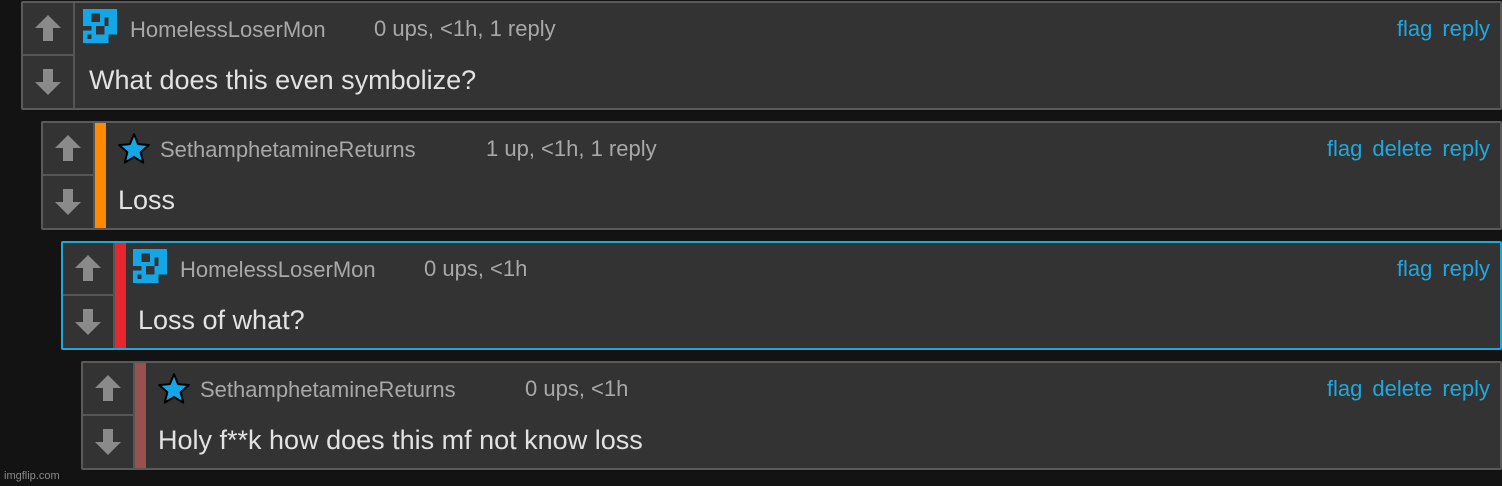  Describe the element at coordinates (571, 148) in the screenshot. I see `comment-meta: 1 up, <1h, 1 reply` at that location.